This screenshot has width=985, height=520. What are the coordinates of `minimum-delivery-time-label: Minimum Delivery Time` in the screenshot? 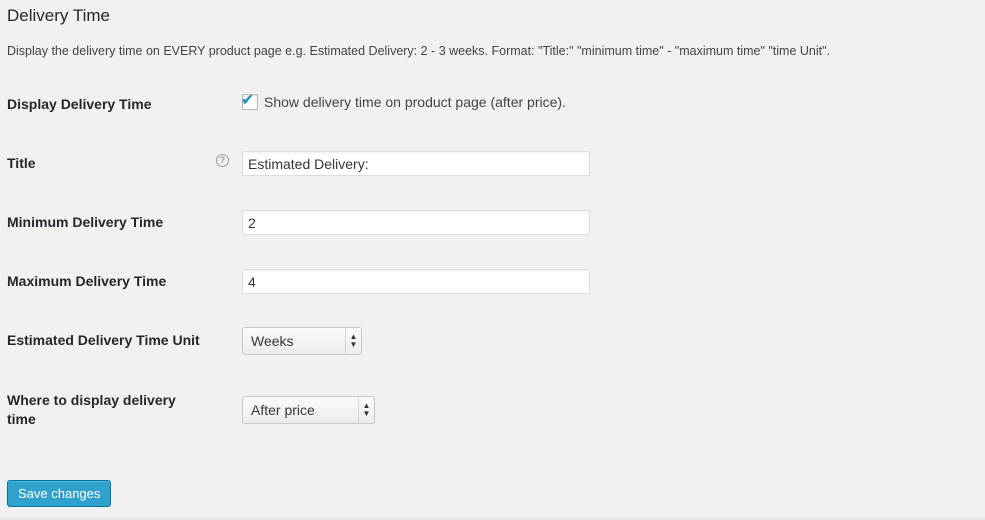 It's located at (85, 222).